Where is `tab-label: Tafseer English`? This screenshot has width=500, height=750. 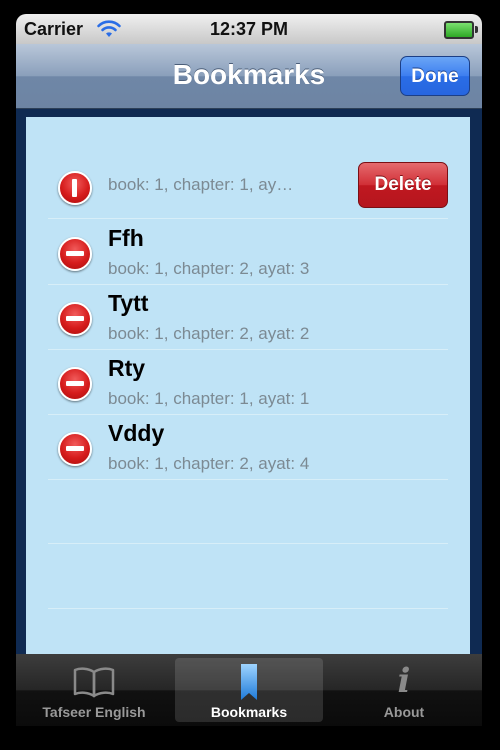
tab-label: Tafseer English is located at coordinates (94, 712).